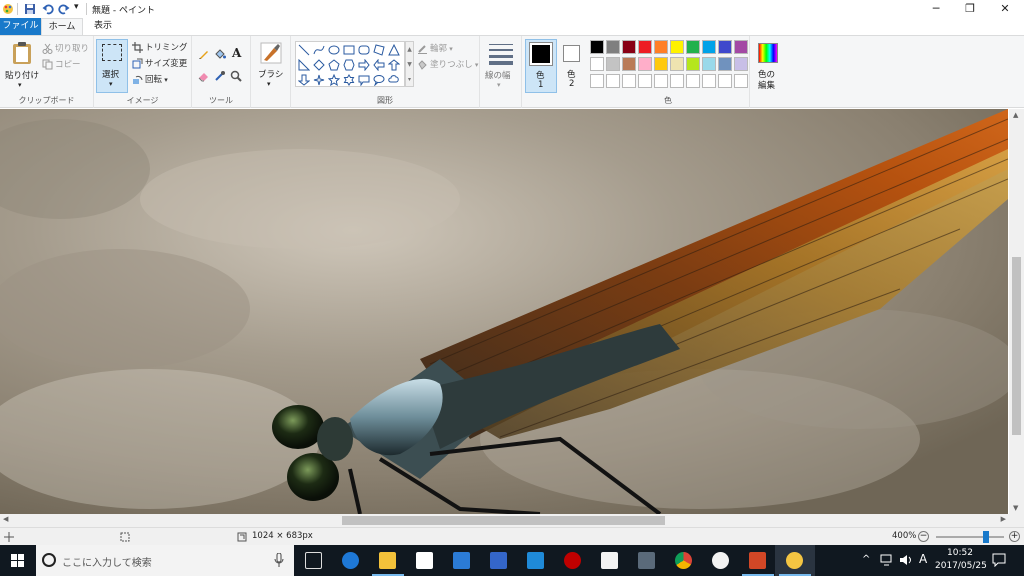 This screenshot has width=1024, height=576. What do you see at coordinates (394, 50) in the screenshot?
I see `triangle-shape-icon` at bounding box center [394, 50].